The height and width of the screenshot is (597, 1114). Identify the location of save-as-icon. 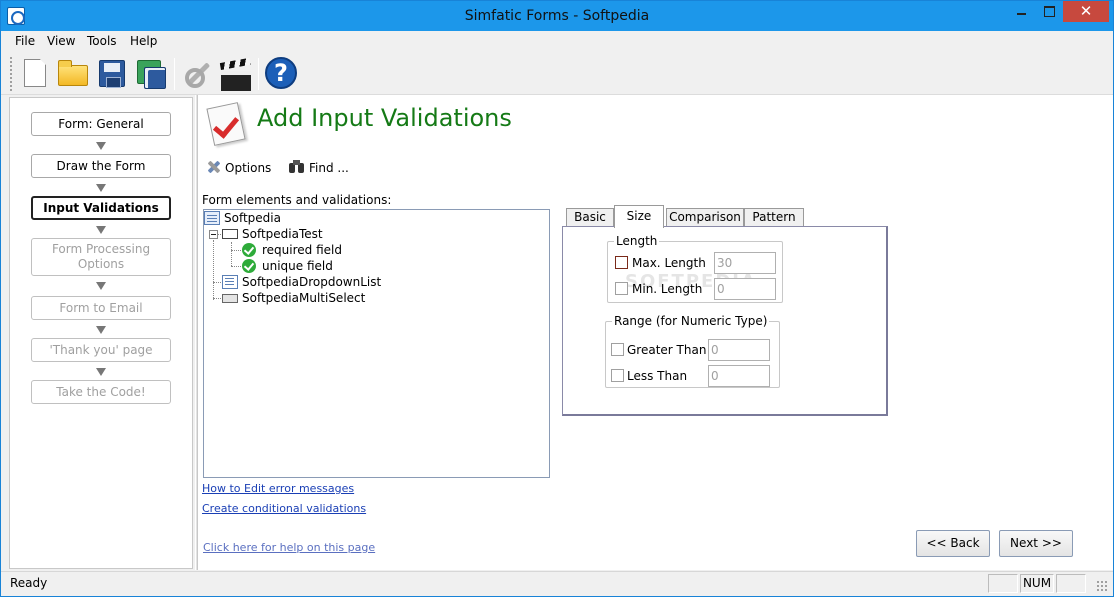
(151, 74).